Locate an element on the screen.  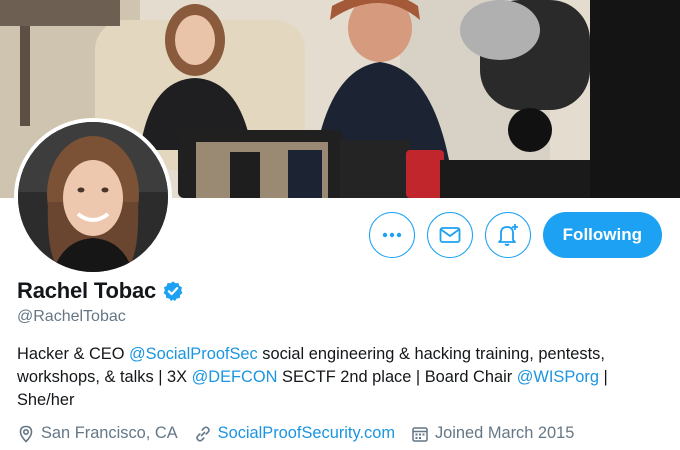
bell-plus-icon is located at coordinates (507, 235).